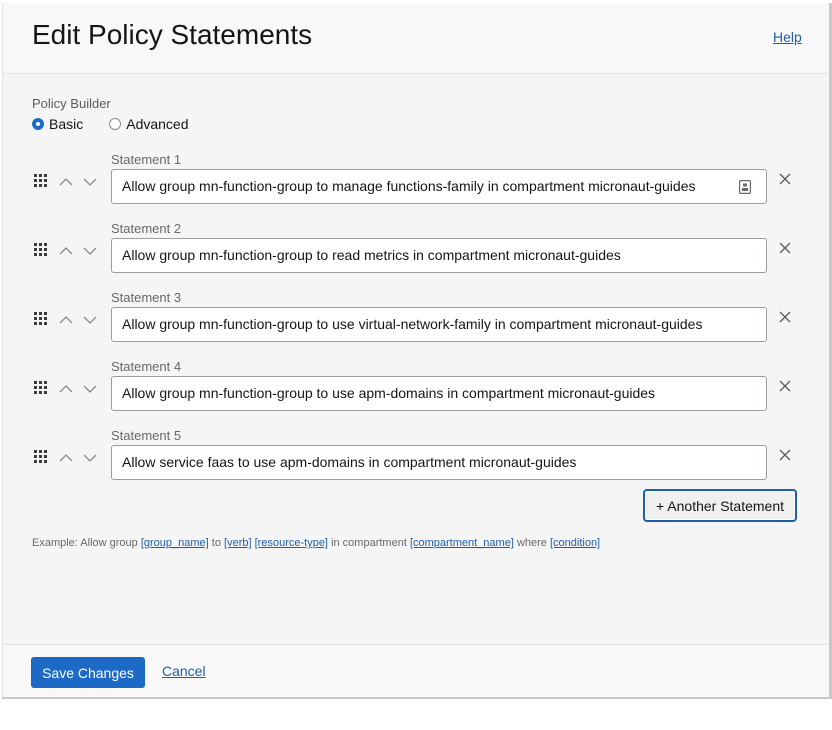 The height and width of the screenshot is (730, 832). What do you see at coordinates (238, 543) in the screenshot?
I see `example-verb-link: [verb]` at bounding box center [238, 543].